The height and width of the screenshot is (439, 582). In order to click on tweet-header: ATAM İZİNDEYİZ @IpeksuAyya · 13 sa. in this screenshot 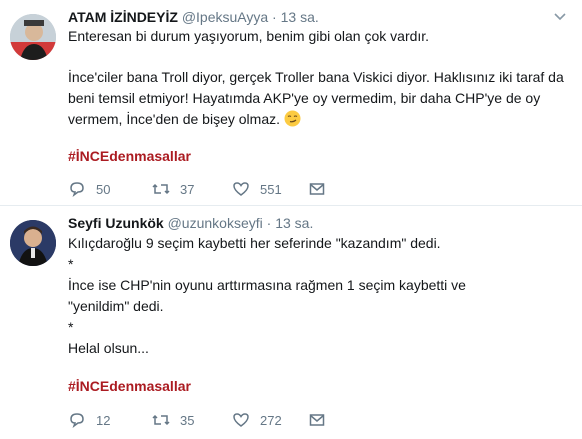, I will do `click(315, 18)`.